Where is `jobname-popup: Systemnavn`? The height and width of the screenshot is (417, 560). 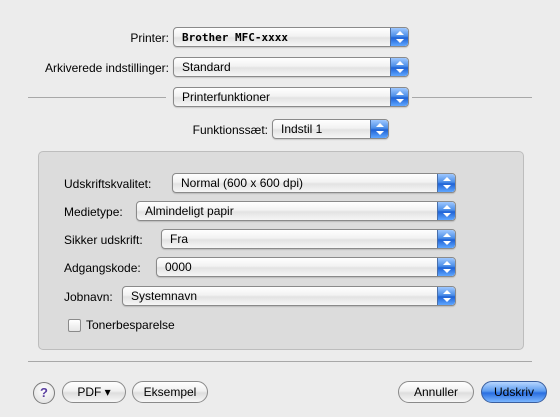 jobname-popup: Systemnavn is located at coordinates (289, 296).